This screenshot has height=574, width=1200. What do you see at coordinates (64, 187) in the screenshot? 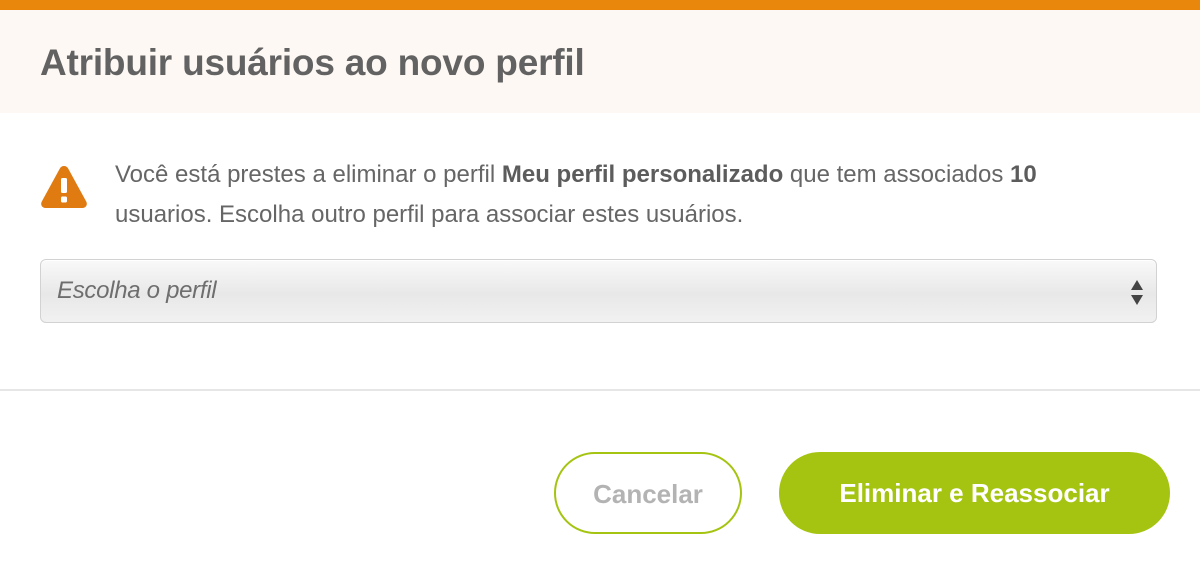
I see `warning-triangle-icon` at bounding box center [64, 187].